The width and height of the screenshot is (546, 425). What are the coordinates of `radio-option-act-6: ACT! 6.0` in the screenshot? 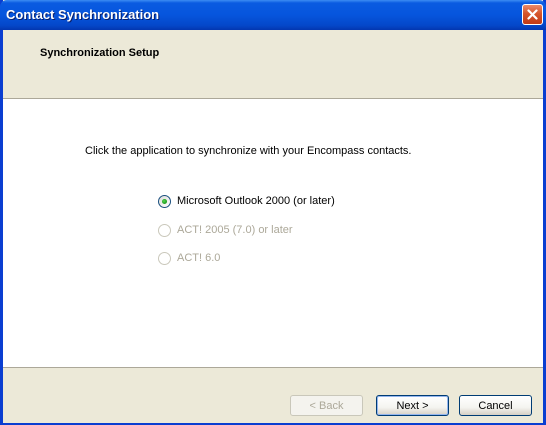 It's located at (189, 258).